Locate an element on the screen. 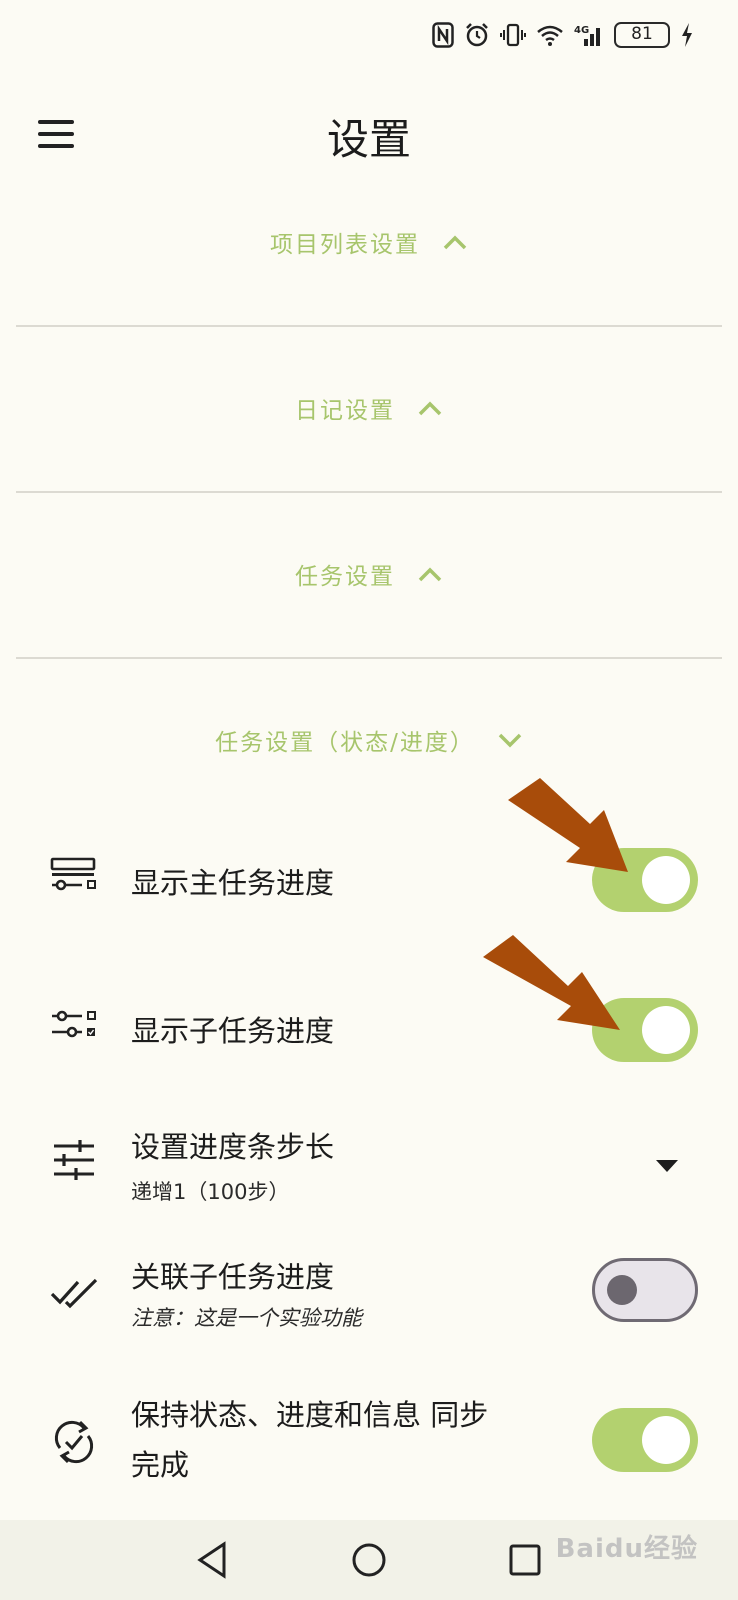 Image resolution: width=738 pixels, height=1600 pixels. section-project-list-settings: 项目列表设置 is located at coordinates (369, 242).